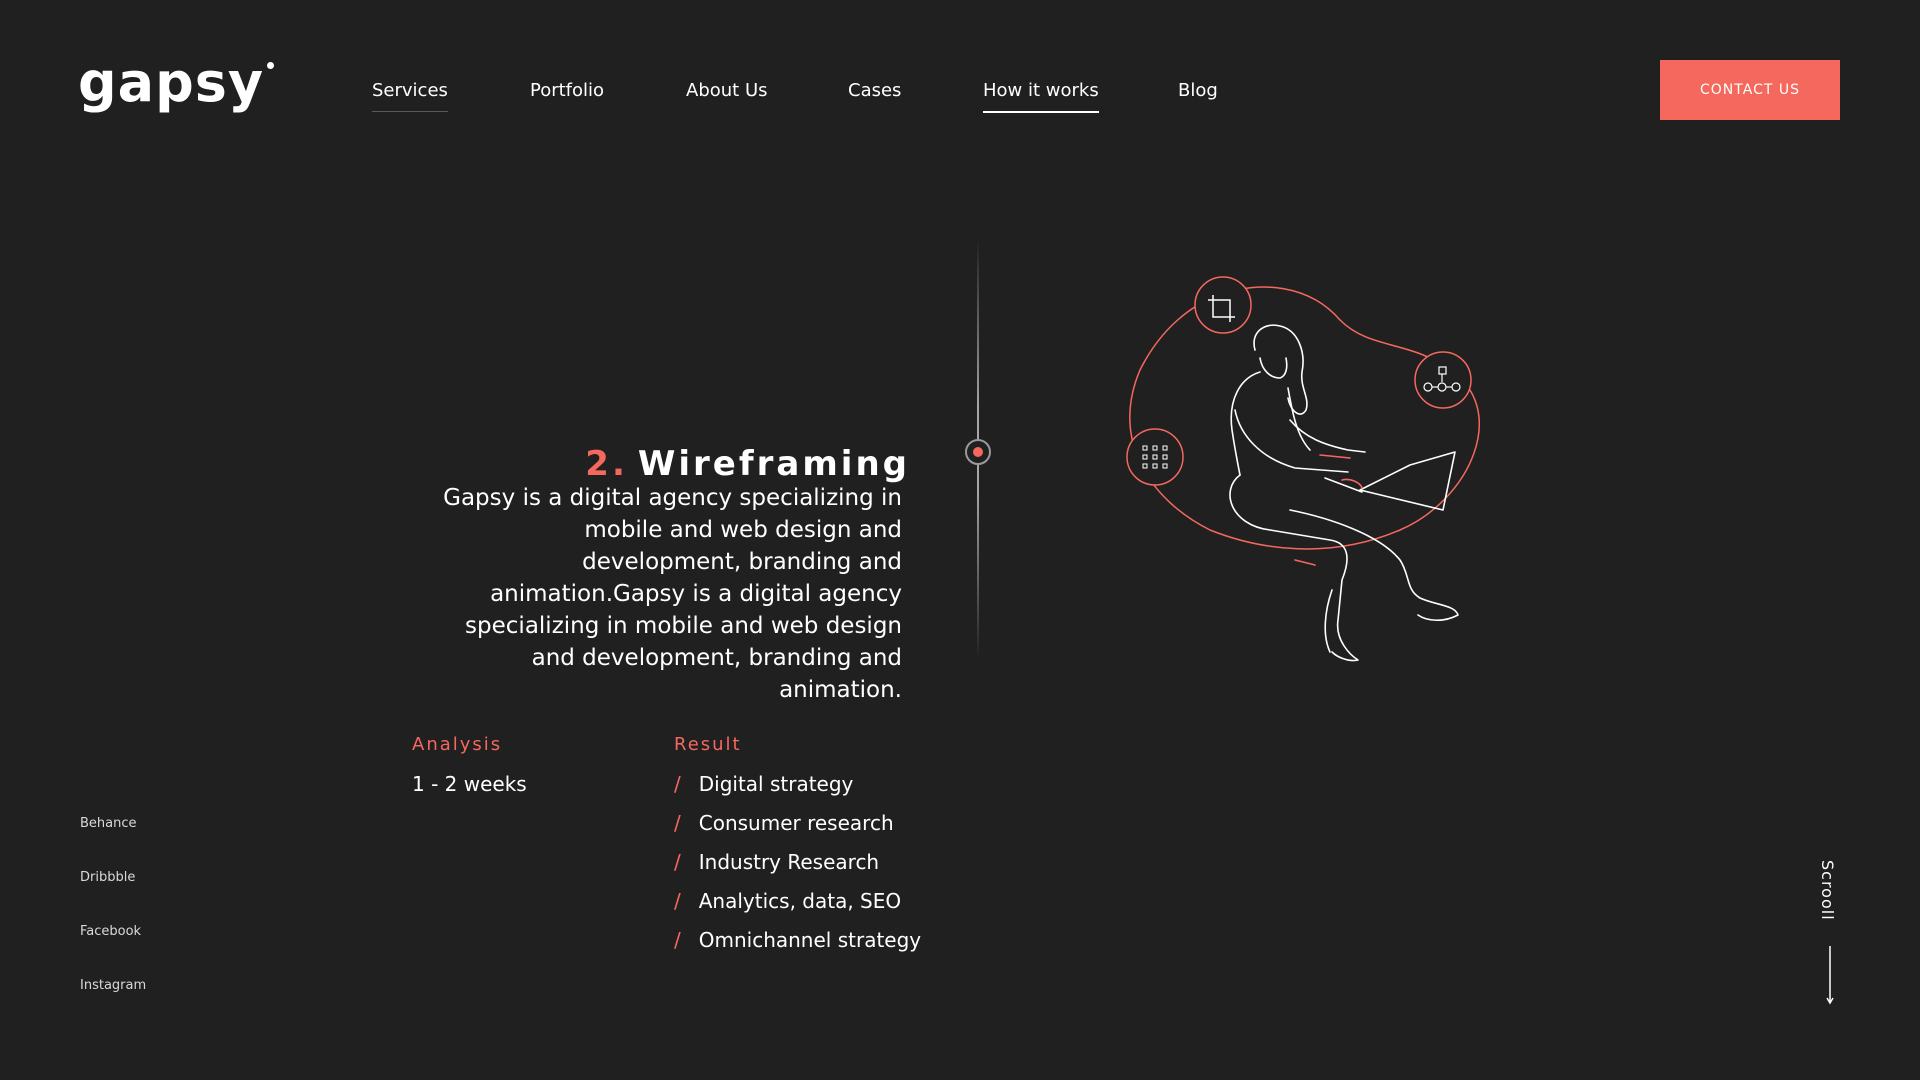  Describe the element at coordinates (113, 897) in the screenshot. I see `social-link-dribbble: Dribbble` at that location.